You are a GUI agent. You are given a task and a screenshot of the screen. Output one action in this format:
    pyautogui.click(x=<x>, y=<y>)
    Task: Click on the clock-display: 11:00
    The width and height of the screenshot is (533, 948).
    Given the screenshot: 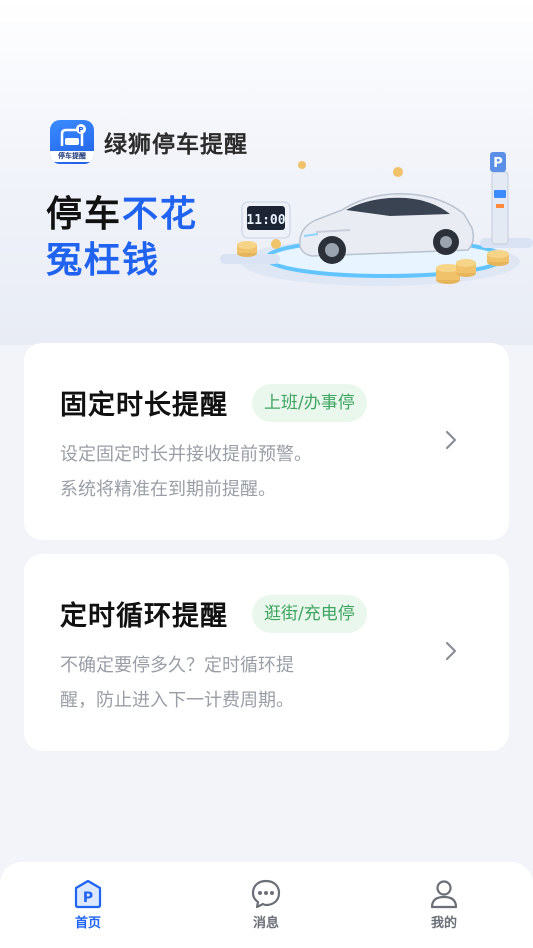 What is the action you would take?
    pyautogui.click(x=265, y=220)
    